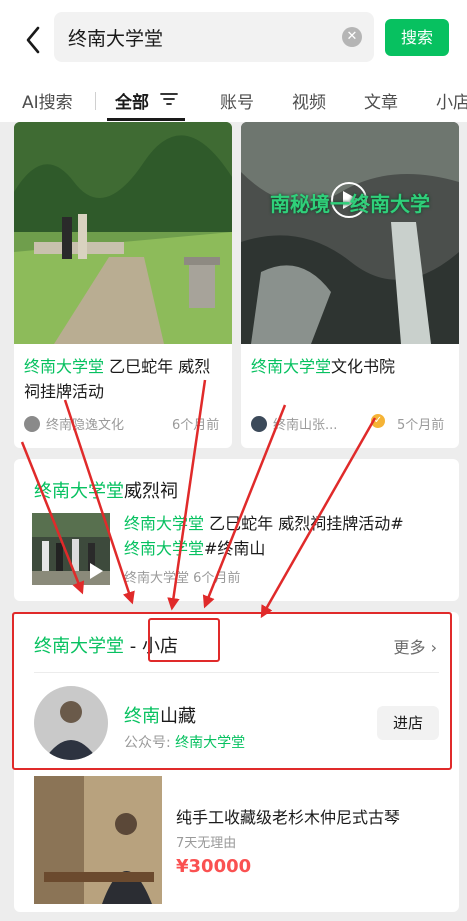 The height and width of the screenshot is (921, 467). Describe the element at coordinates (451, 100) in the screenshot. I see `tab-stores: 小店` at that location.